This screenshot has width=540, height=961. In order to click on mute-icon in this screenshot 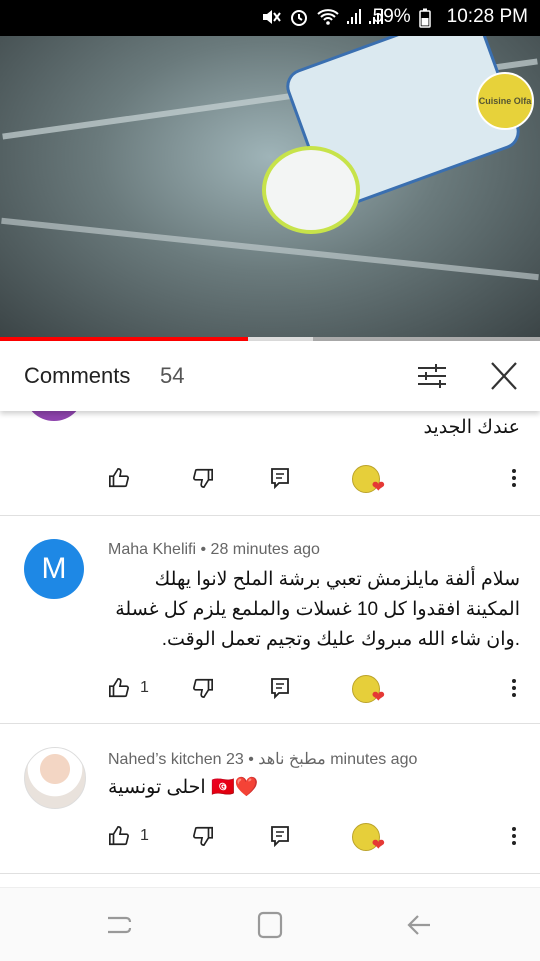, I will do `click(271, 17)`.